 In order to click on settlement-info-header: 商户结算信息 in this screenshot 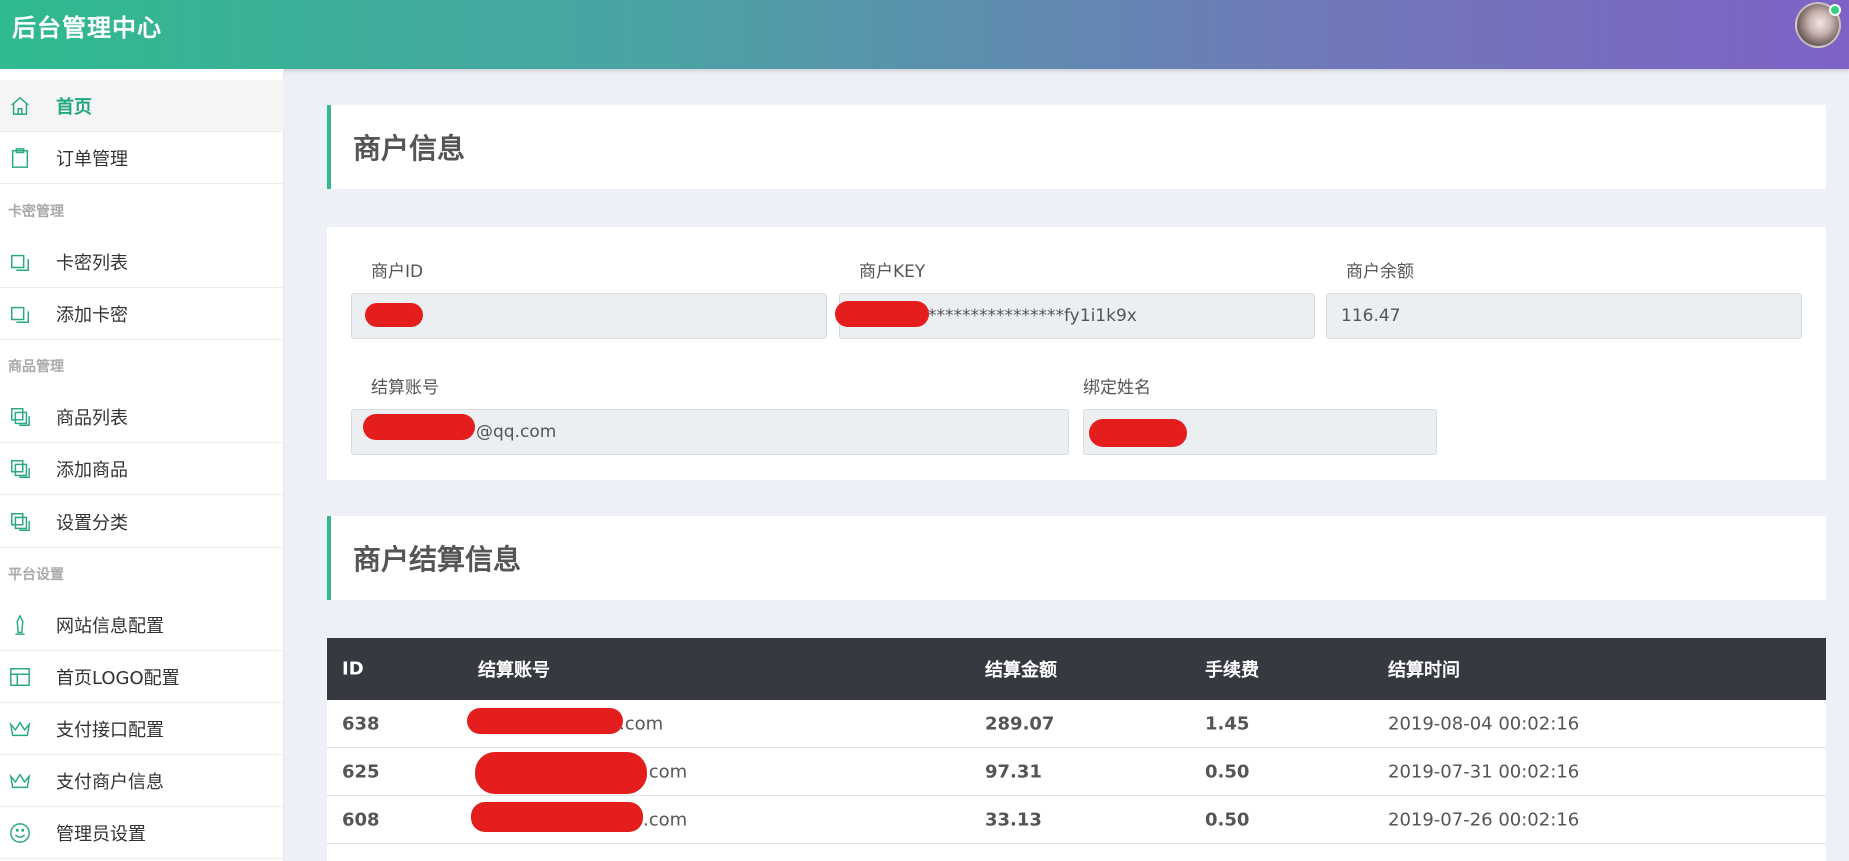, I will do `click(1076, 558)`.